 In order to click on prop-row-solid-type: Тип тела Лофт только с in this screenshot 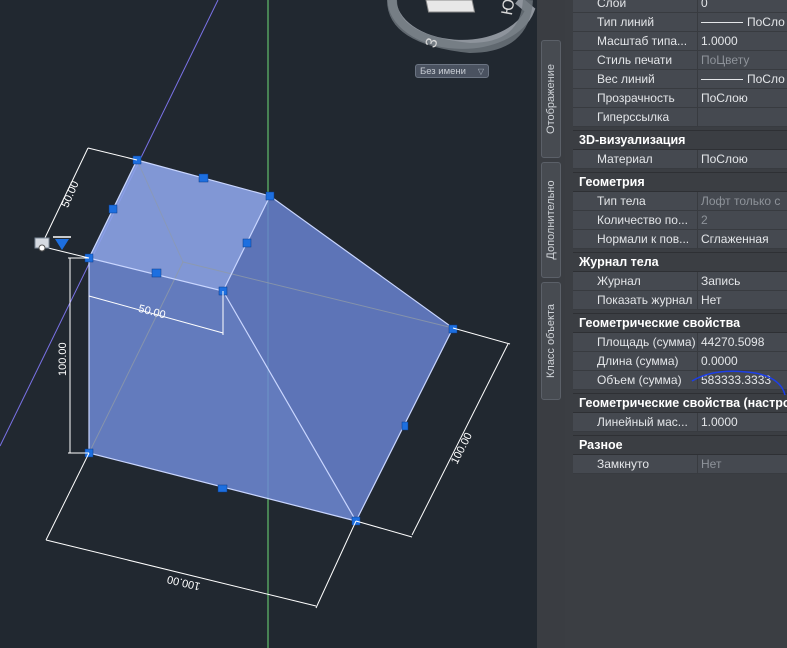, I will do `click(680, 201)`.